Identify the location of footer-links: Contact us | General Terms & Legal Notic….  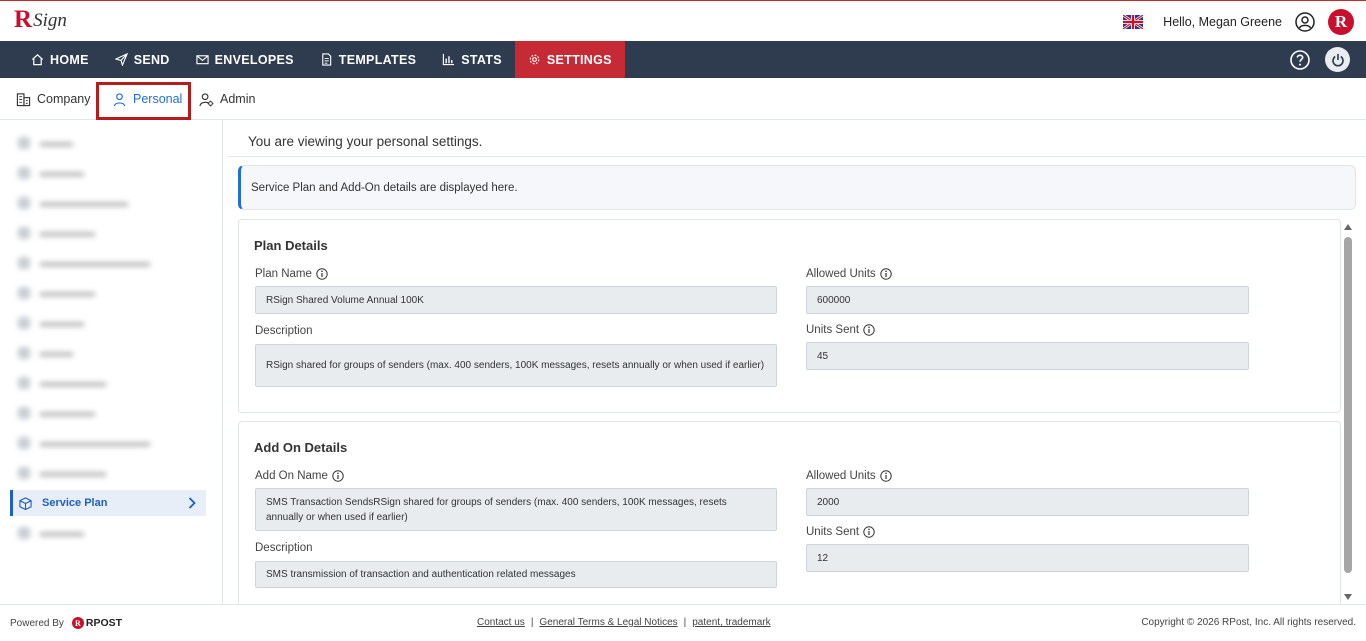
(624, 622).